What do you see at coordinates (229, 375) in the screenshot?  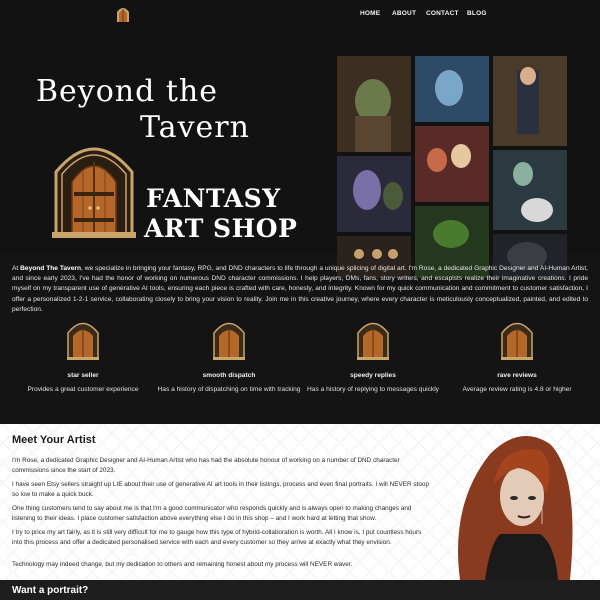 I see `feature-title: smooth dispatch` at bounding box center [229, 375].